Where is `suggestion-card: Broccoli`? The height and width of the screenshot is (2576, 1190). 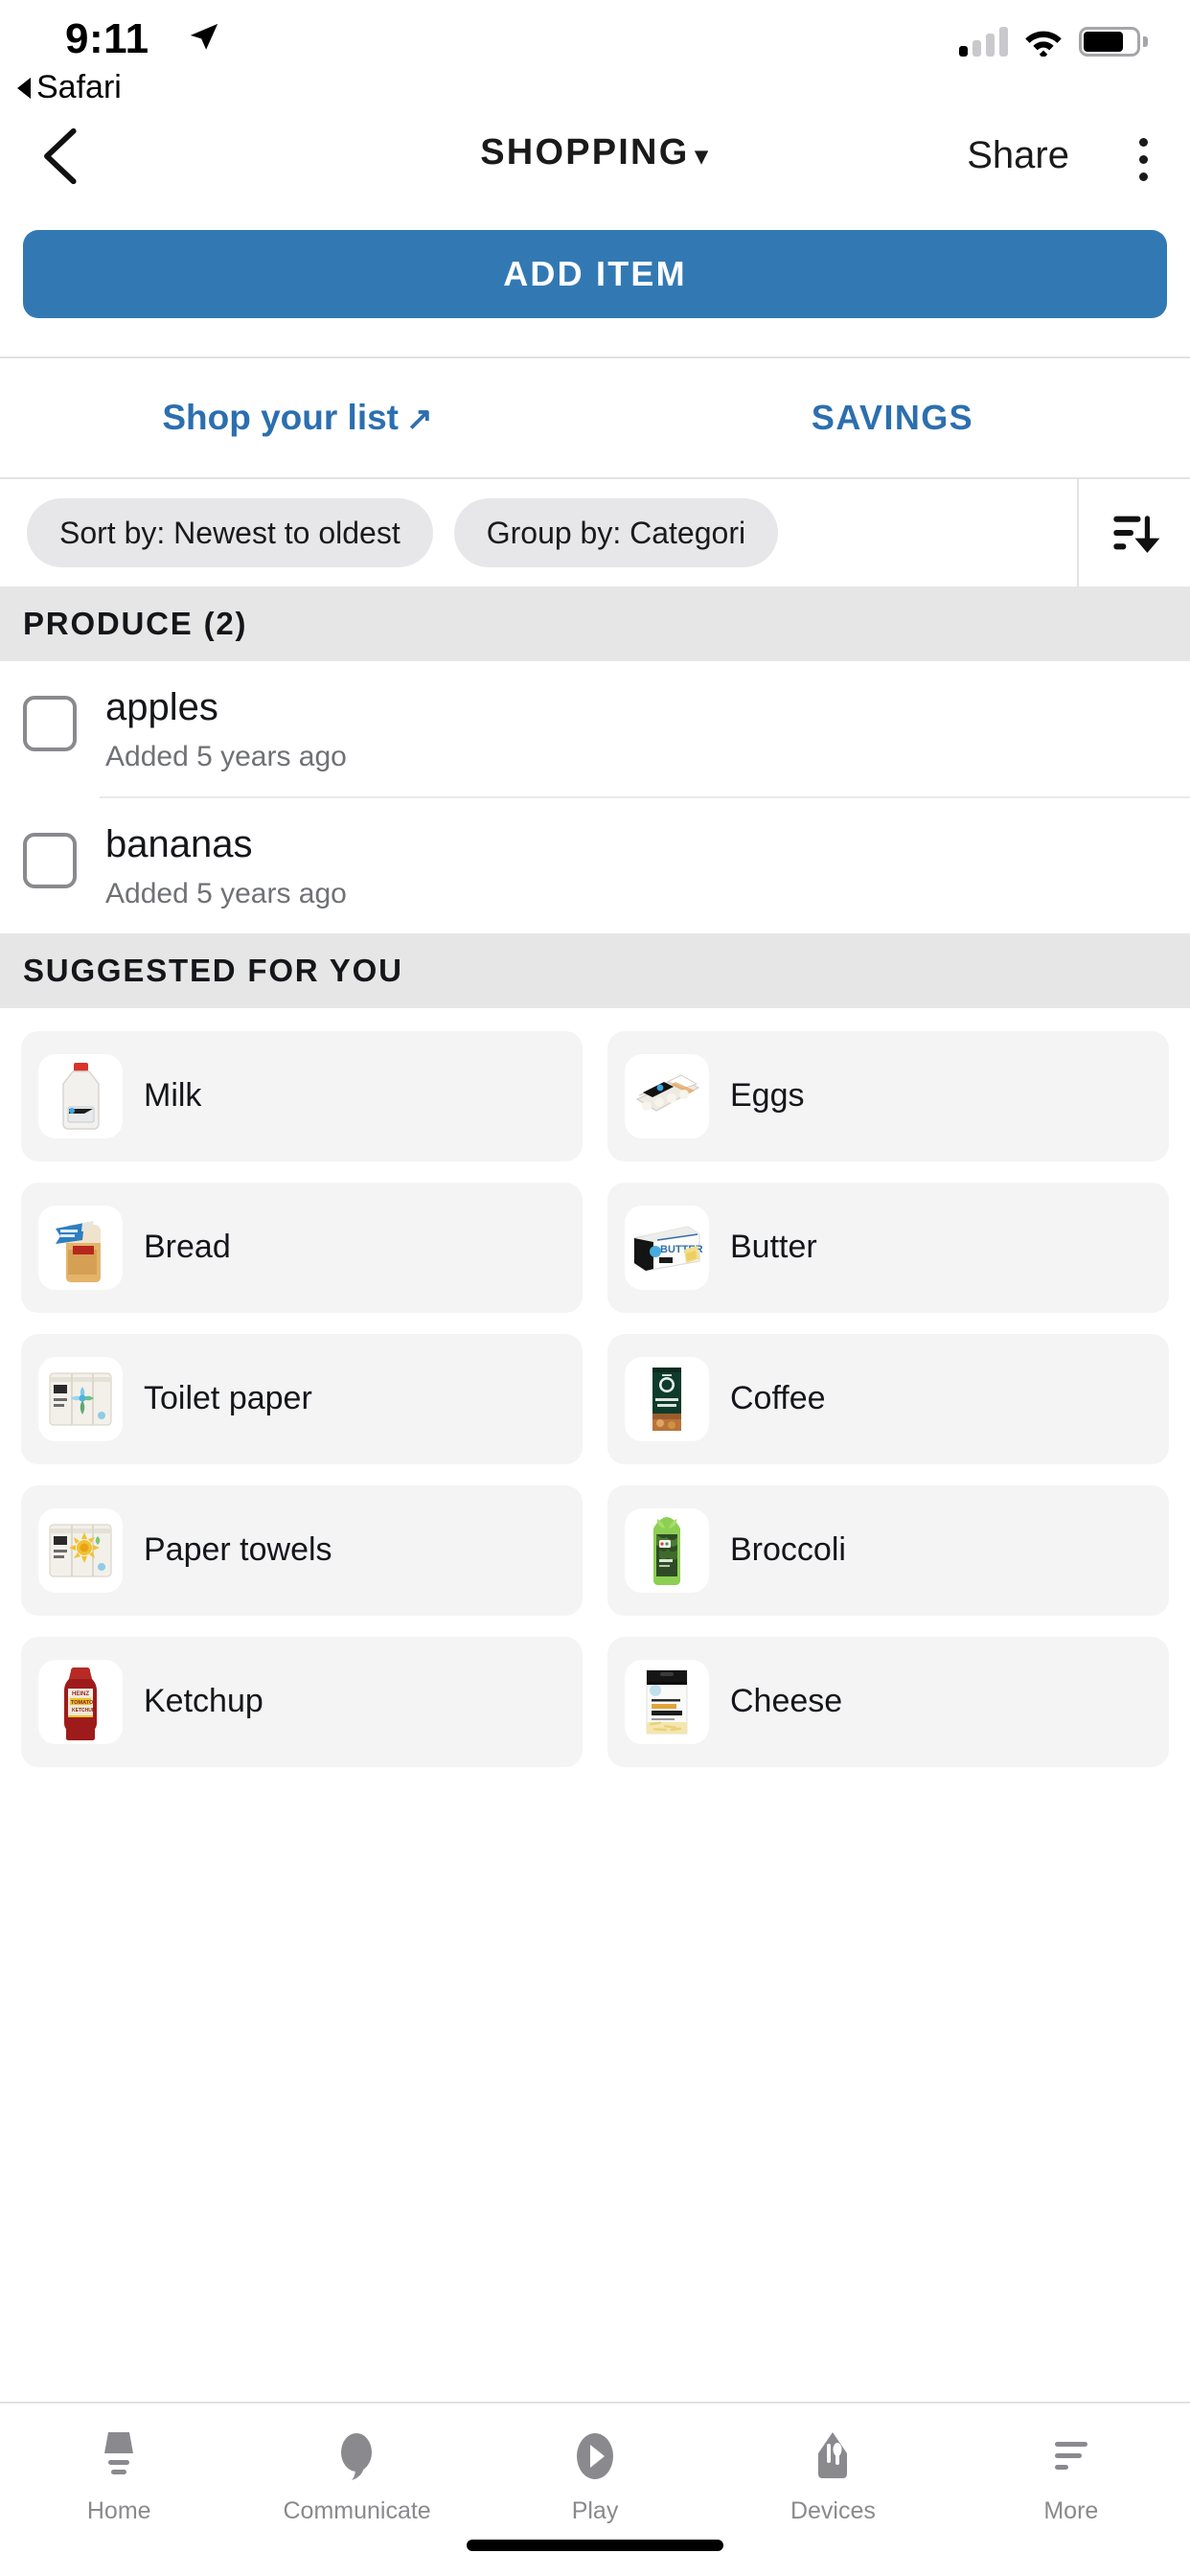 suggestion-card: Broccoli is located at coordinates (888, 1550).